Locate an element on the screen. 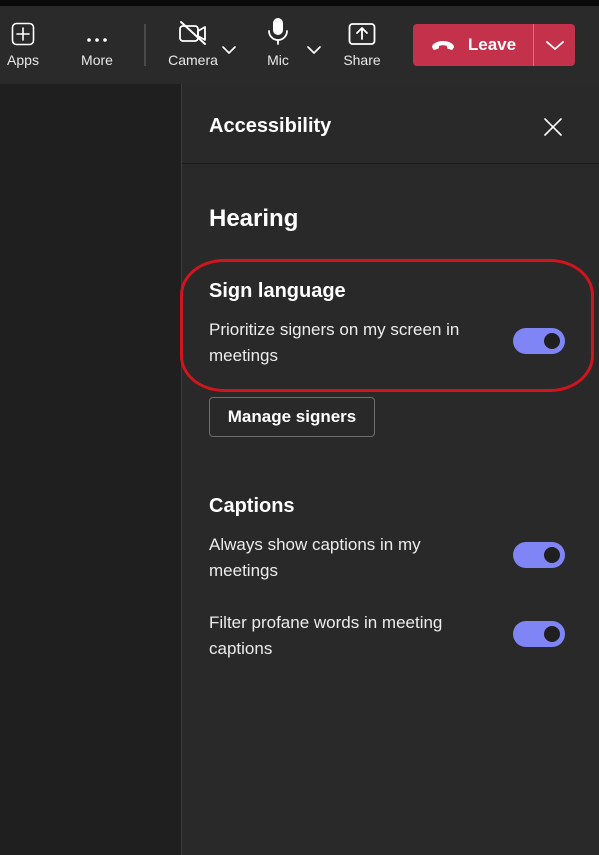 The height and width of the screenshot is (855, 599). share-label: Share is located at coordinates (362, 60).